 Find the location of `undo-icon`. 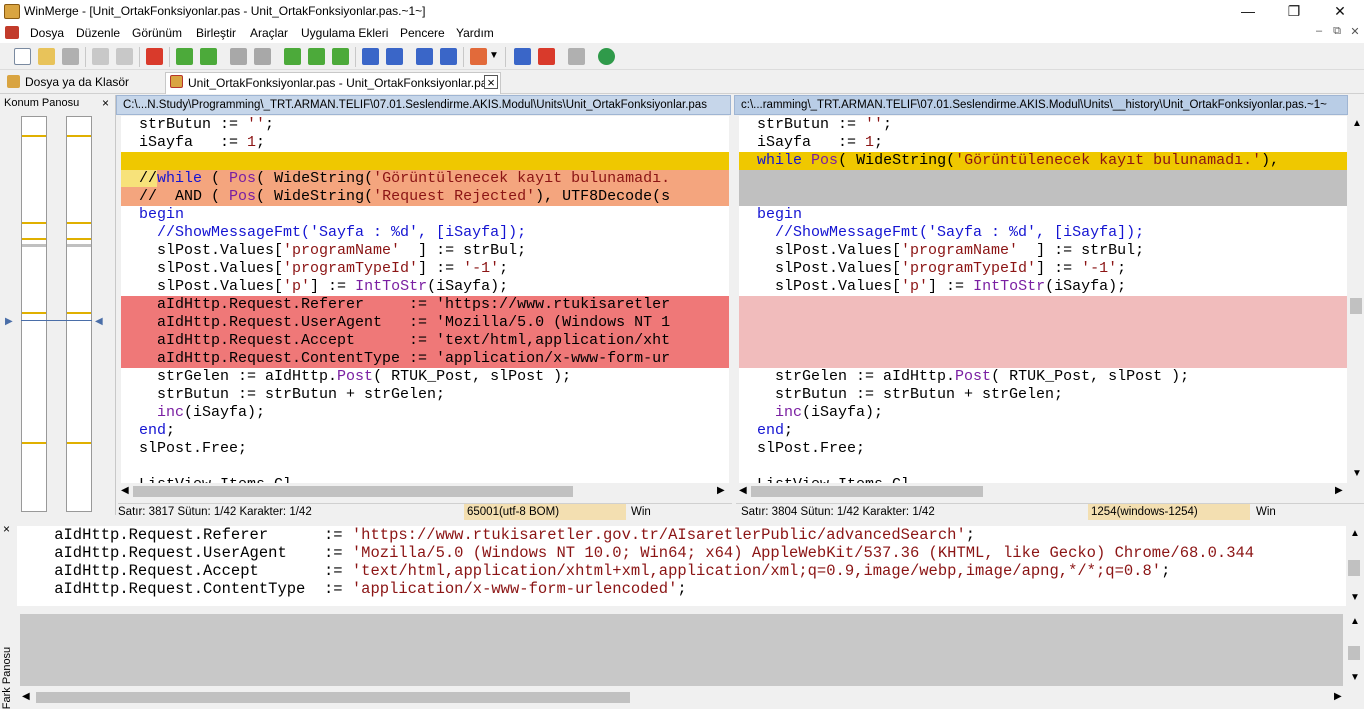

undo-icon is located at coordinates (100, 56).